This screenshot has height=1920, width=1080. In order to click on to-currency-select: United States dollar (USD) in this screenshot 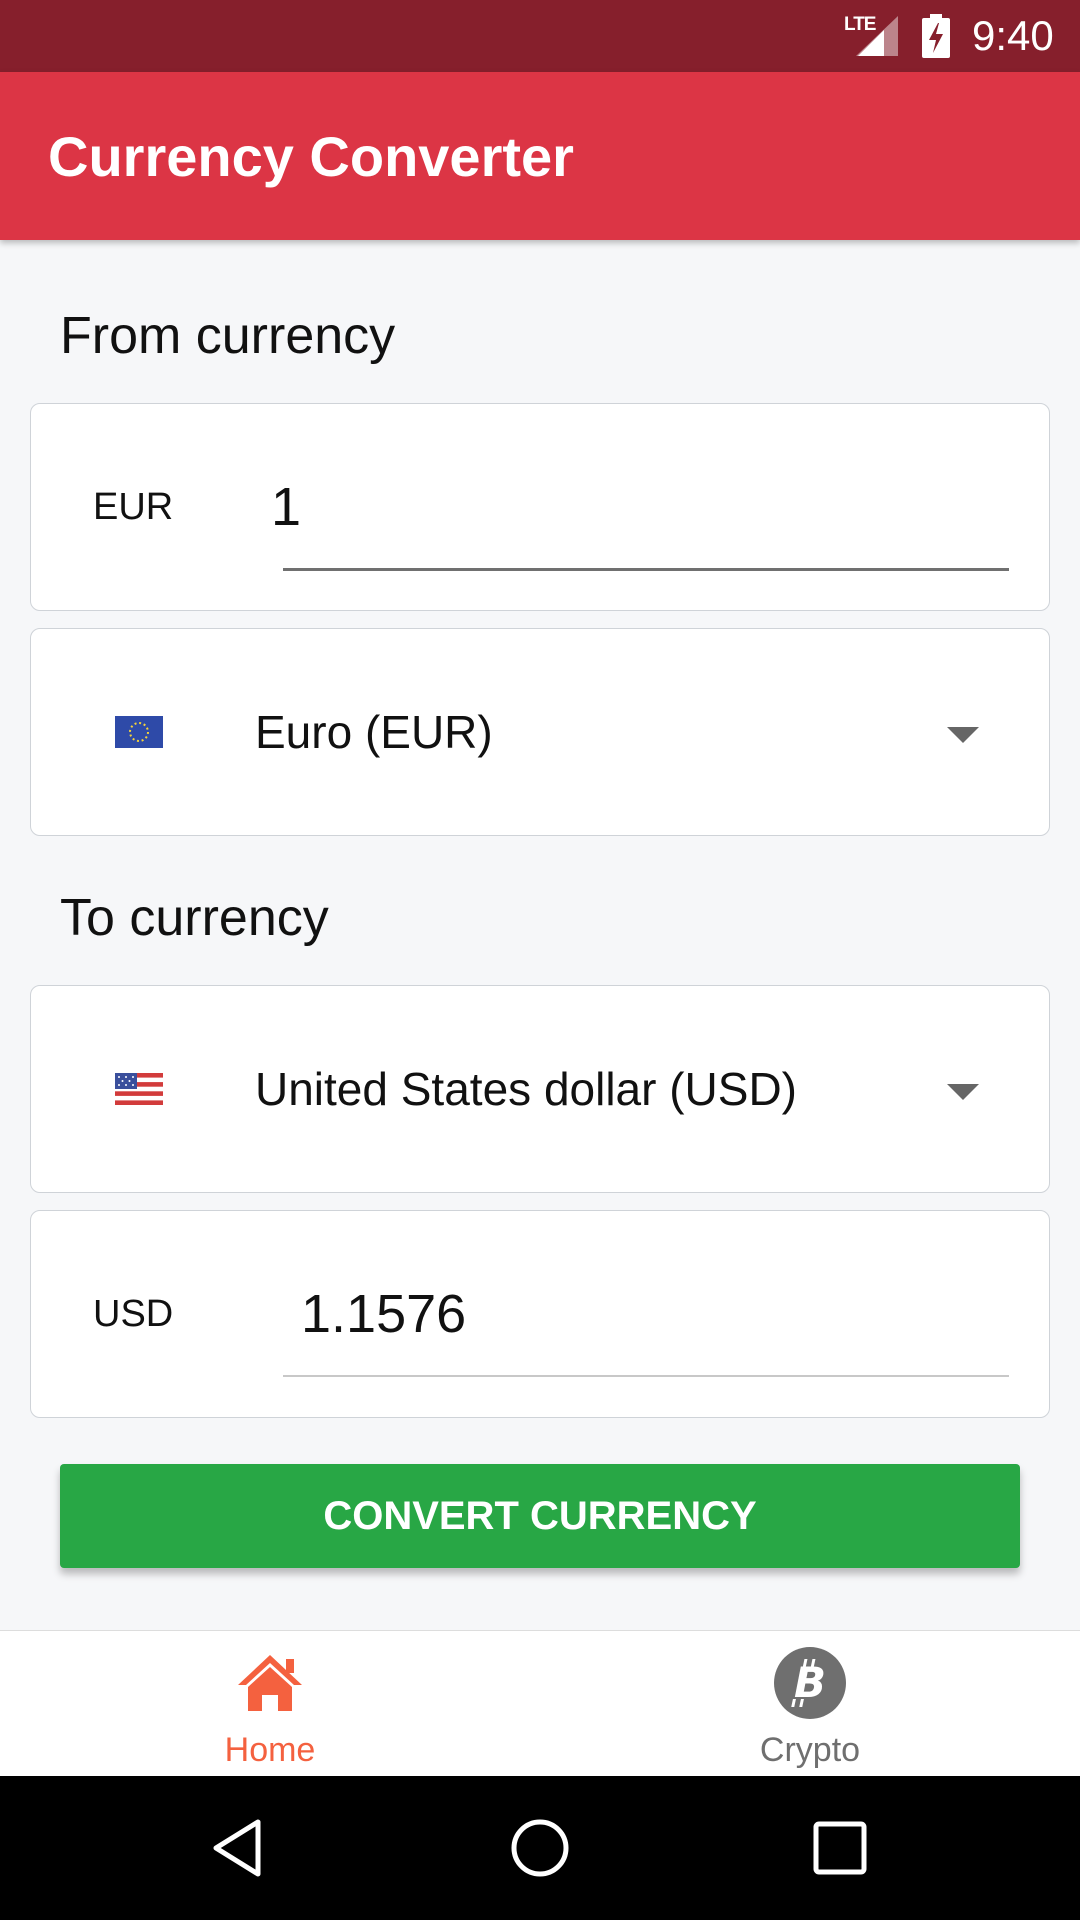, I will do `click(540, 1089)`.